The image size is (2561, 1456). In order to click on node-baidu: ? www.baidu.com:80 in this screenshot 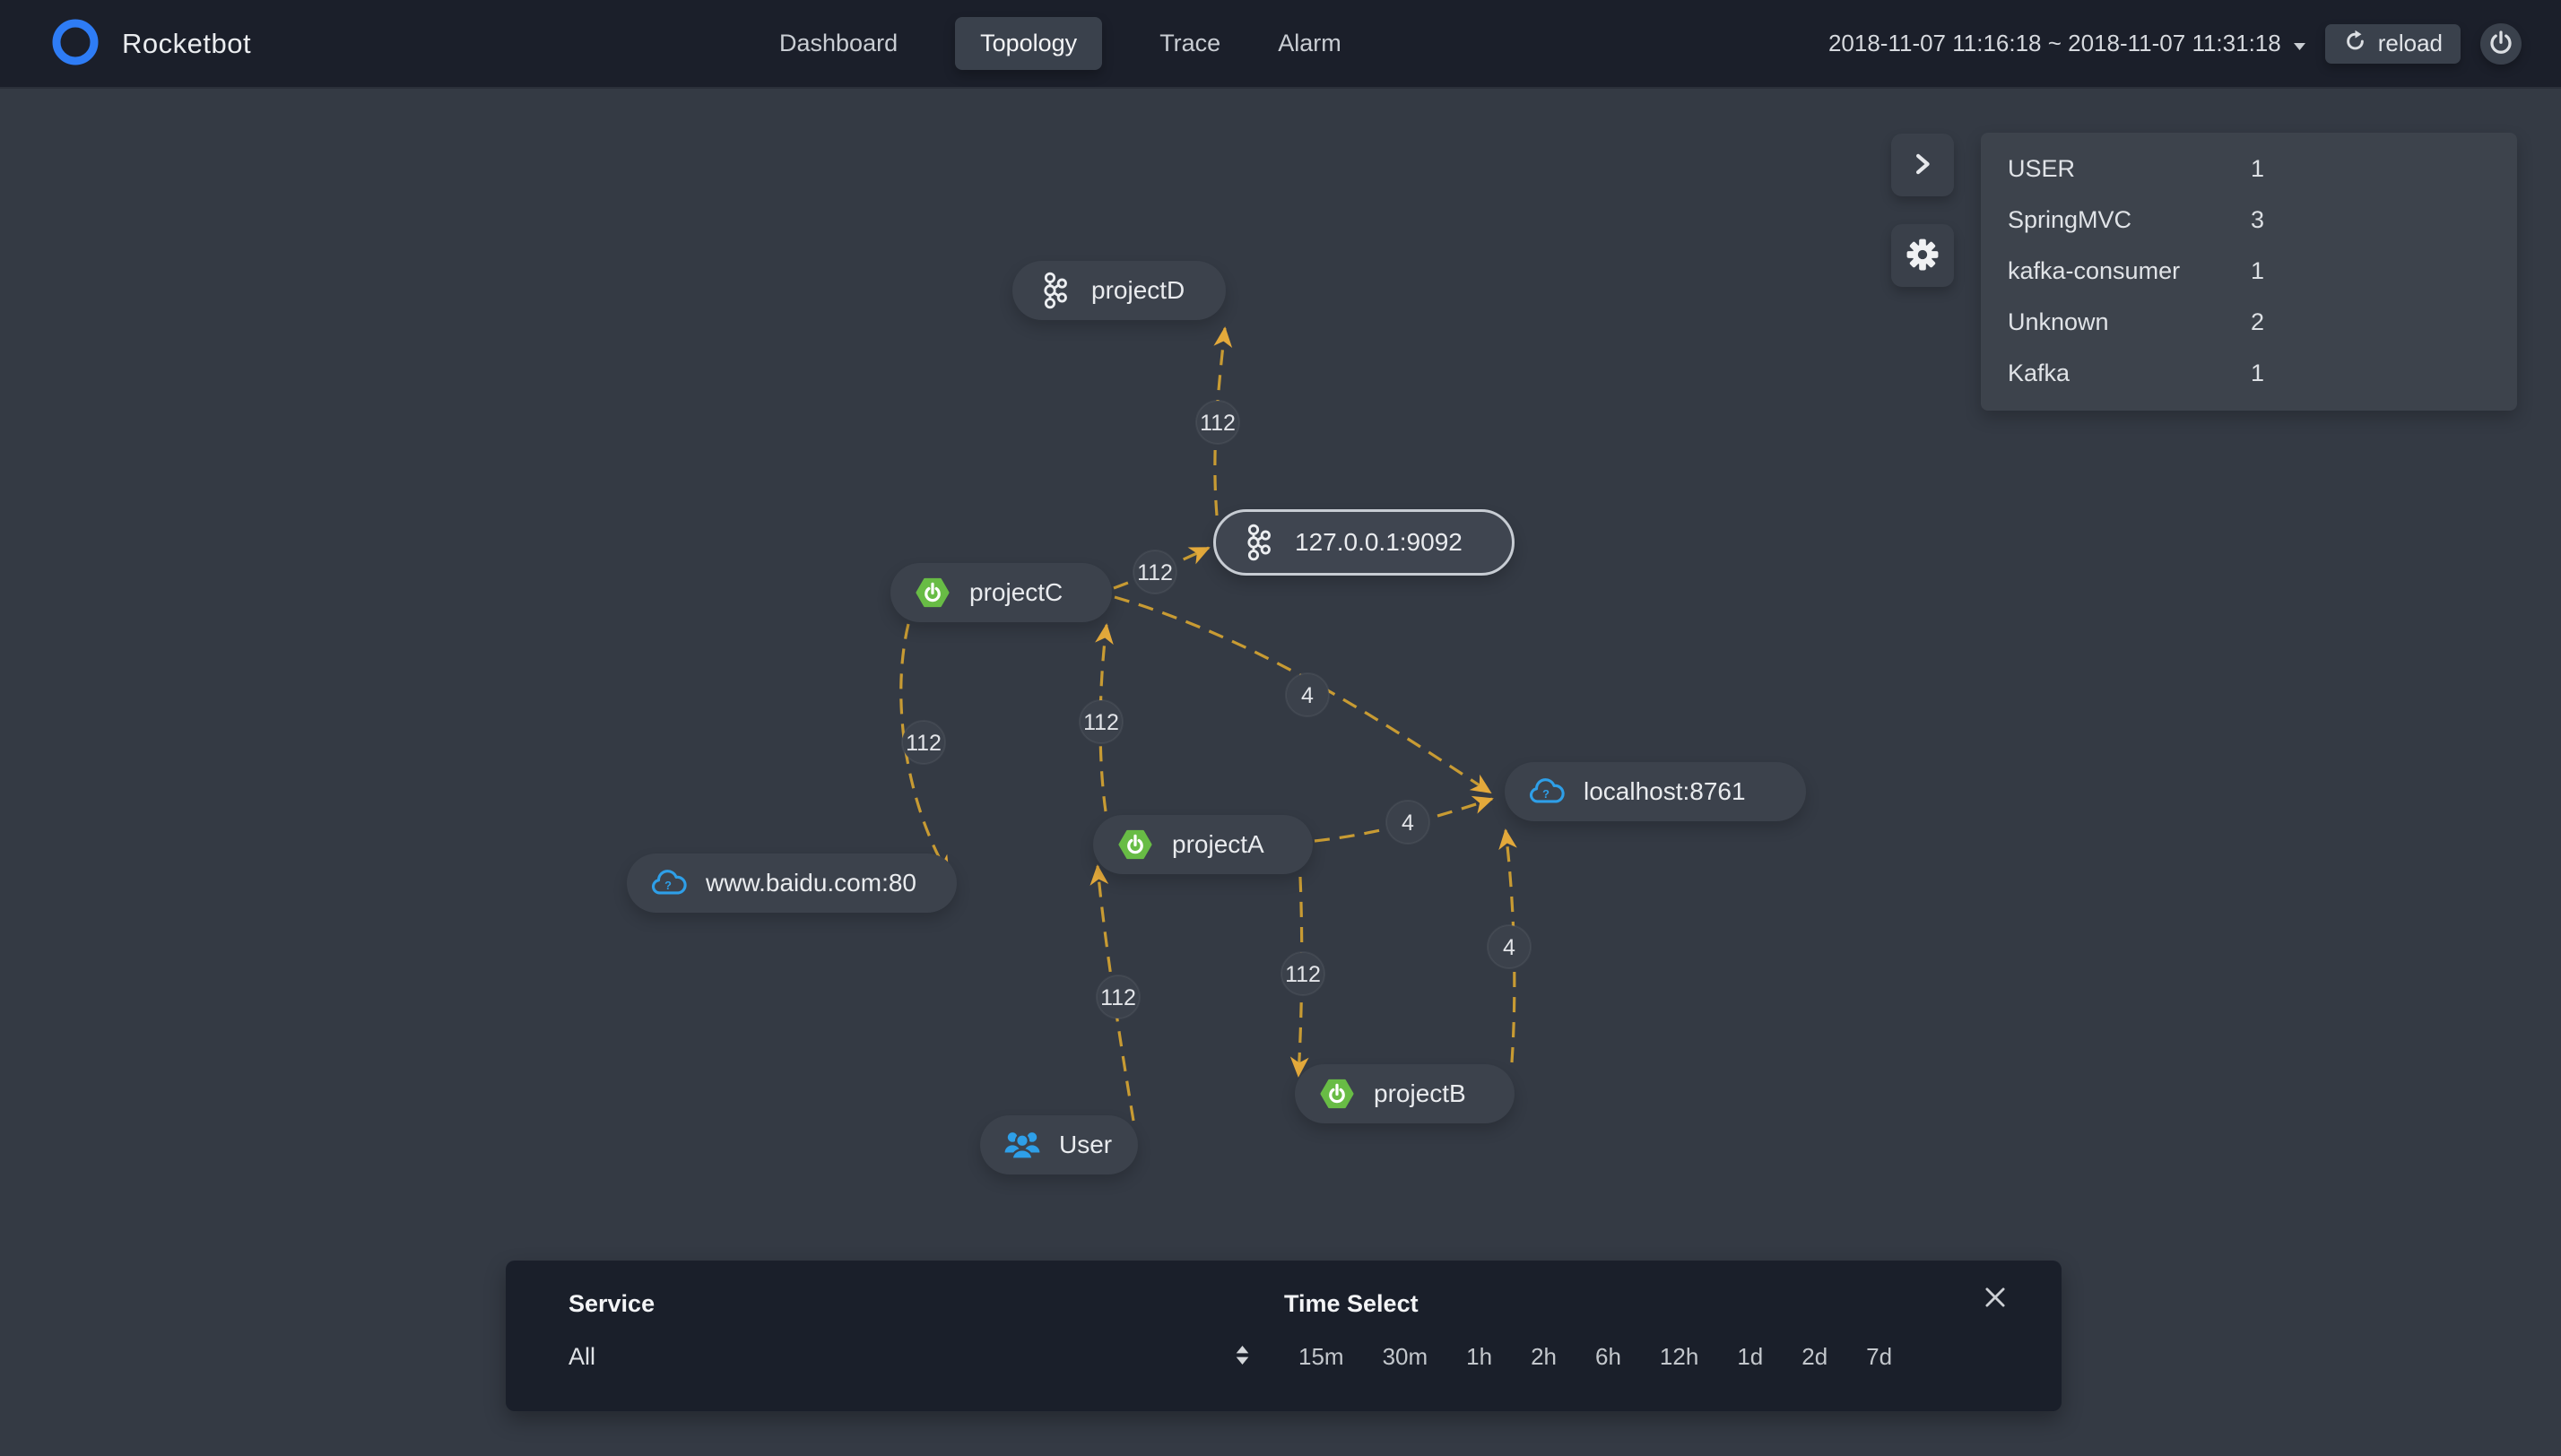, I will do `click(792, 883)`.